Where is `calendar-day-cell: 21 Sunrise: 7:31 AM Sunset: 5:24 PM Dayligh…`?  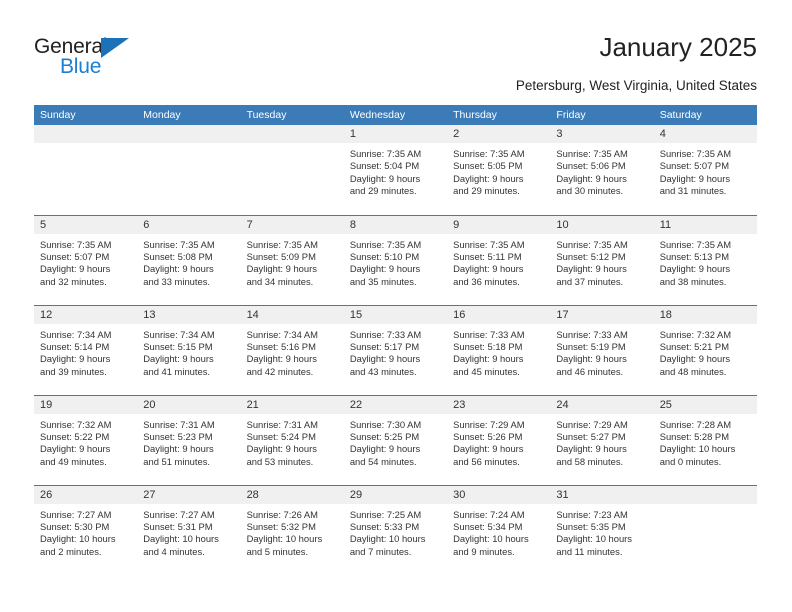
calendar-day-cell: 21 Sunrise: 7:31 AM Sunset: 5:24 PM Dayligh… is located at coordinates (292, 439).